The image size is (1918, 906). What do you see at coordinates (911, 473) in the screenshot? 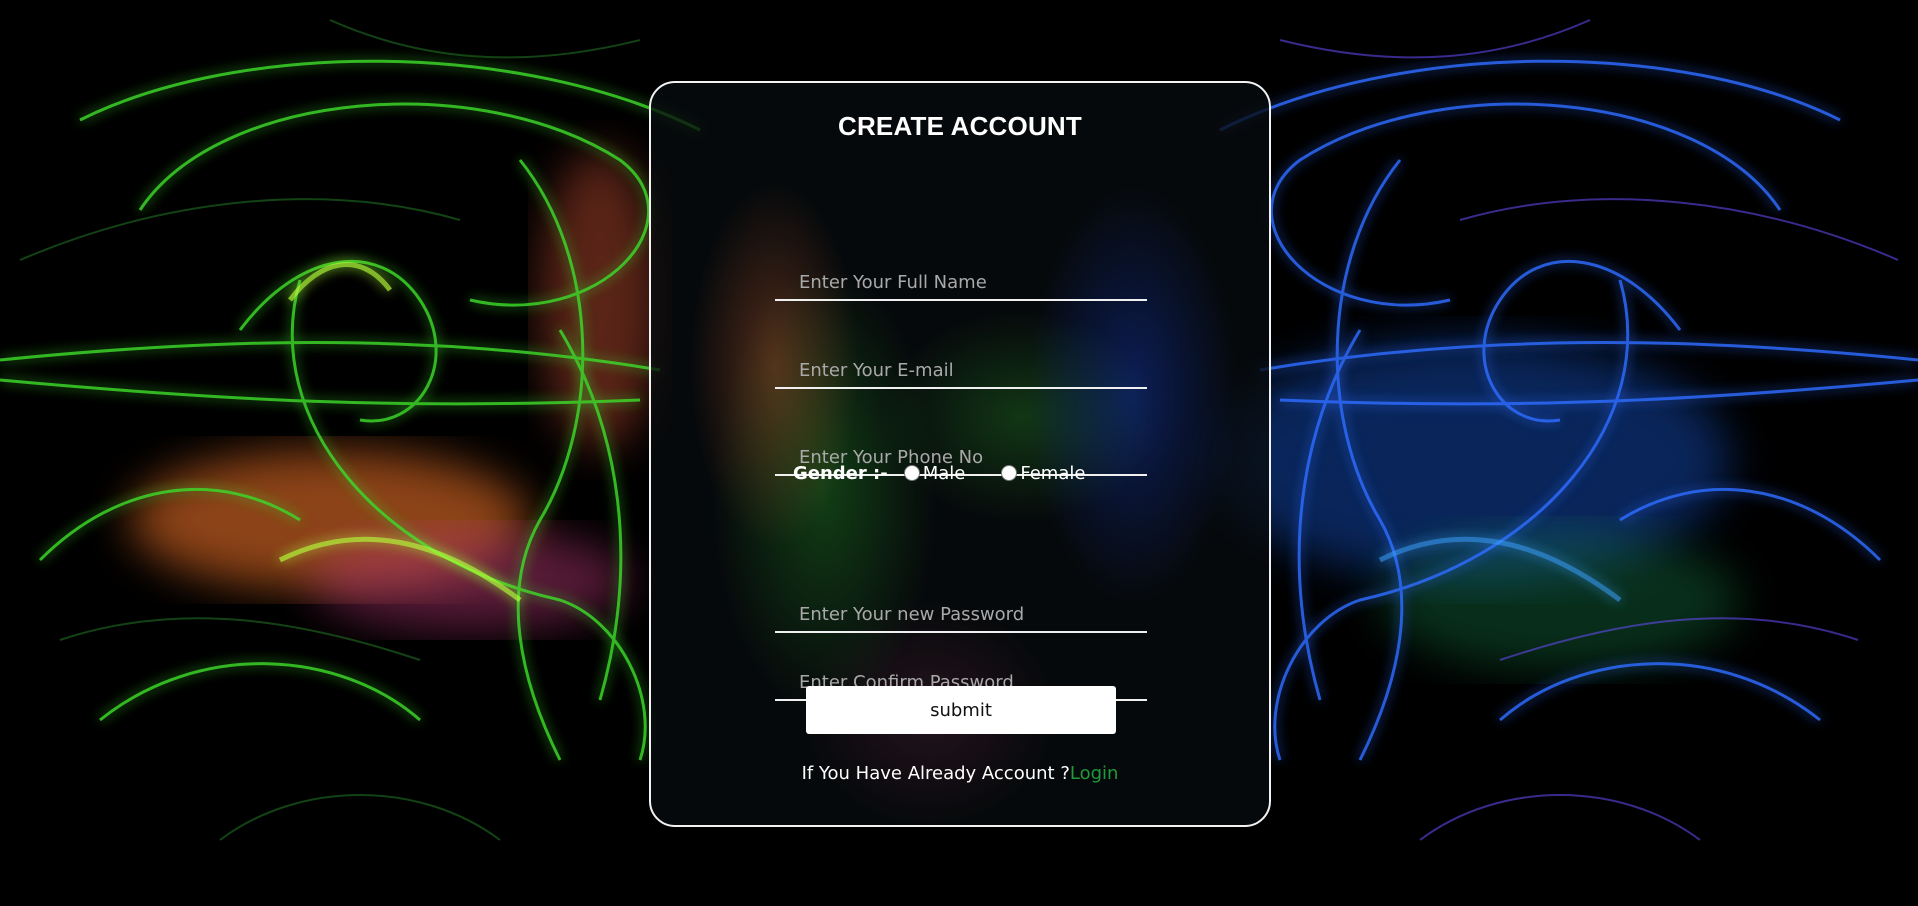
I see `male-radio` at bounding box center [911, 473].